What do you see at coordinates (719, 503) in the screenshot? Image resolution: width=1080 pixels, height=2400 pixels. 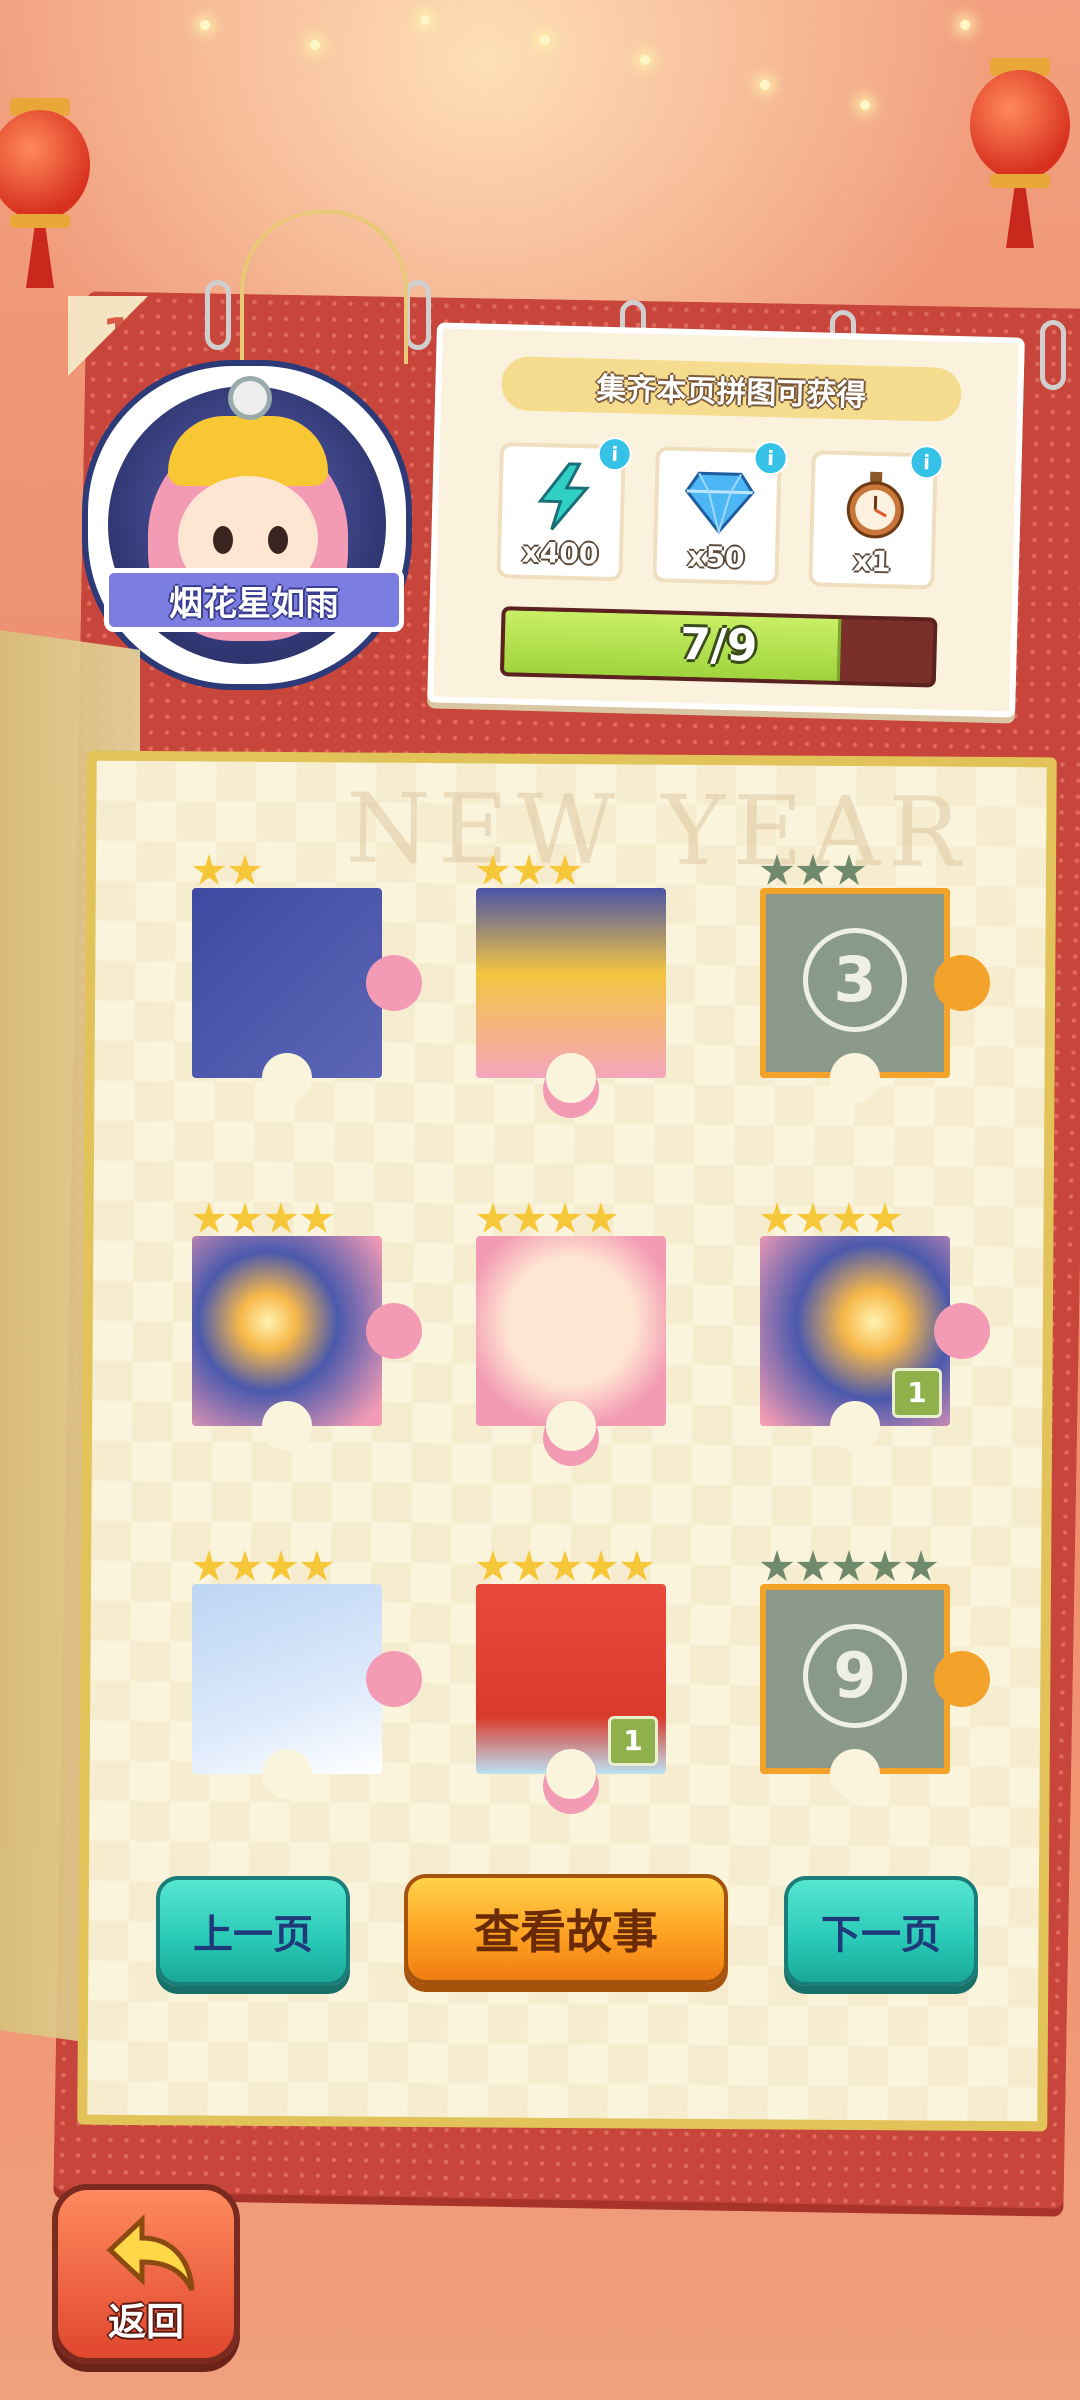 I see `blue-diamond-icon` at bounding box center [719, 503].